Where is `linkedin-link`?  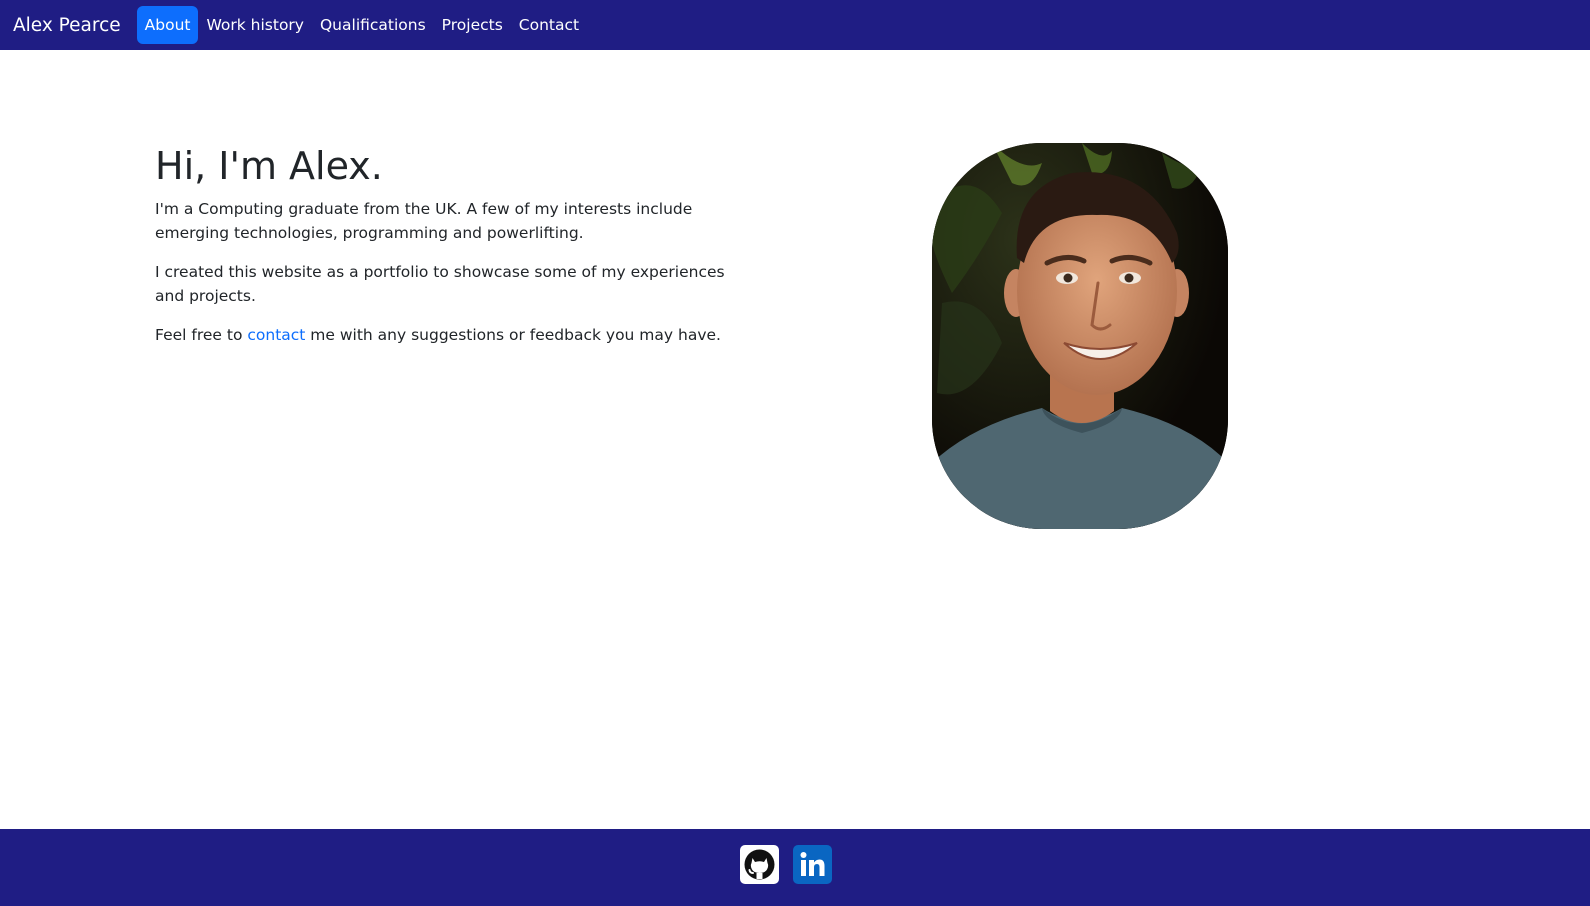
linkedin-link is located at coordinates (812, 864).